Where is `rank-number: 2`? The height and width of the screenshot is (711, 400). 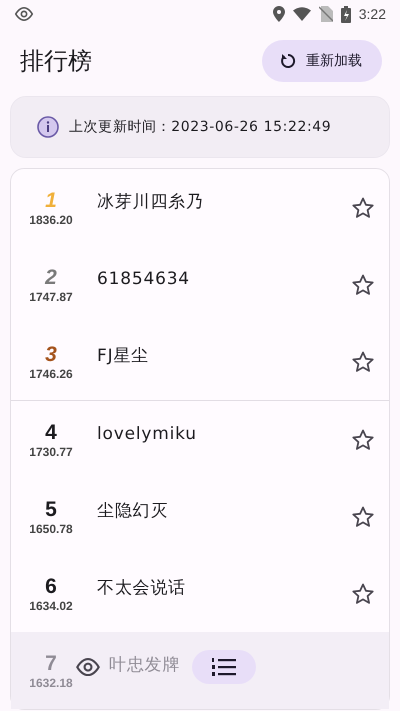
rank-number: 2 is located at coordinates (51, 278).